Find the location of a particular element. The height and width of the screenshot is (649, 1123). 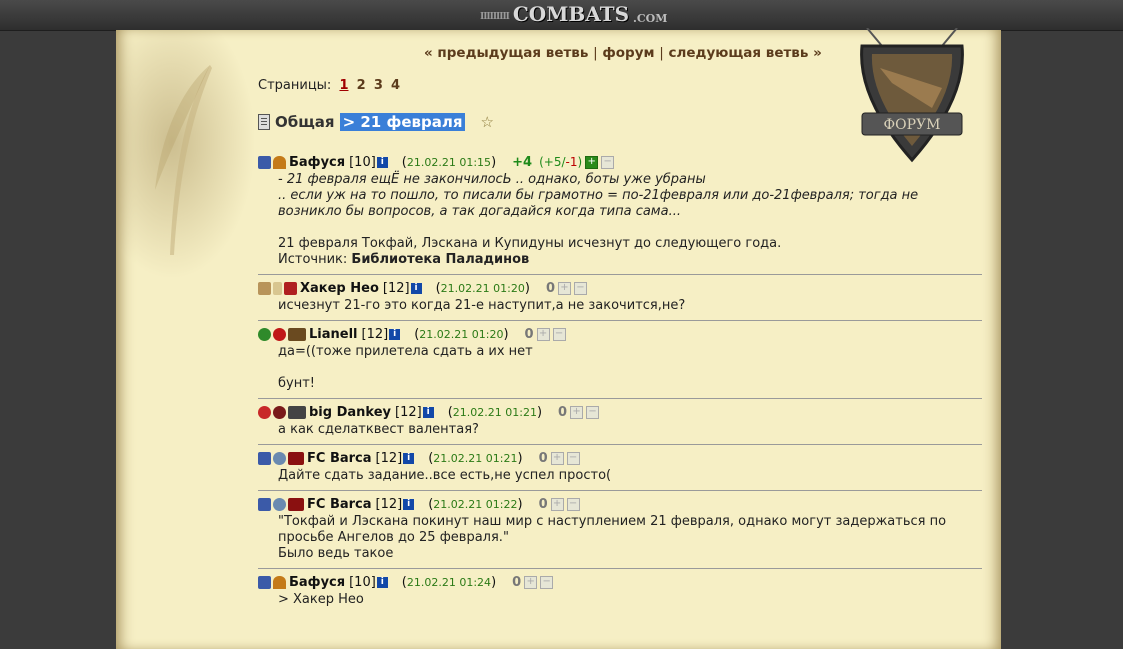

favorite-star-icon: ☆ is located at coordinates (486, 122).